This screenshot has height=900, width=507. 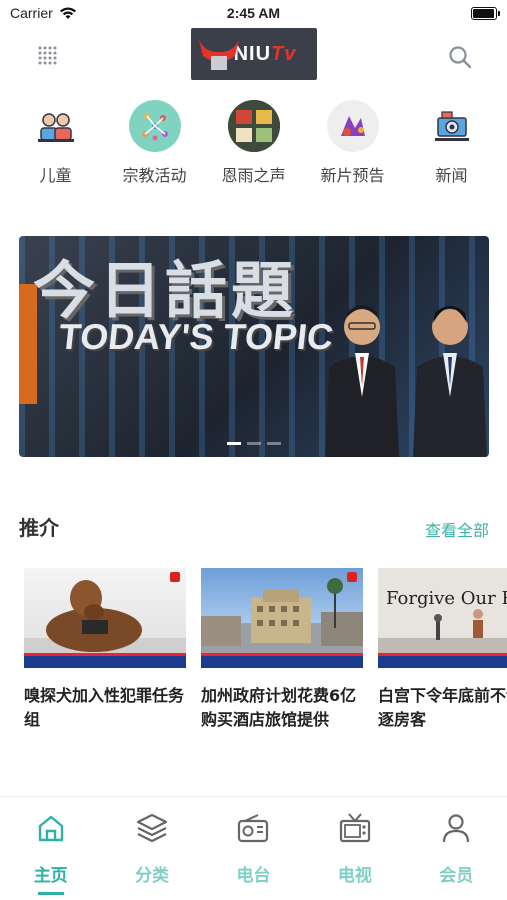 I want to click on section-title: 推介, so click(x=39, y=528).